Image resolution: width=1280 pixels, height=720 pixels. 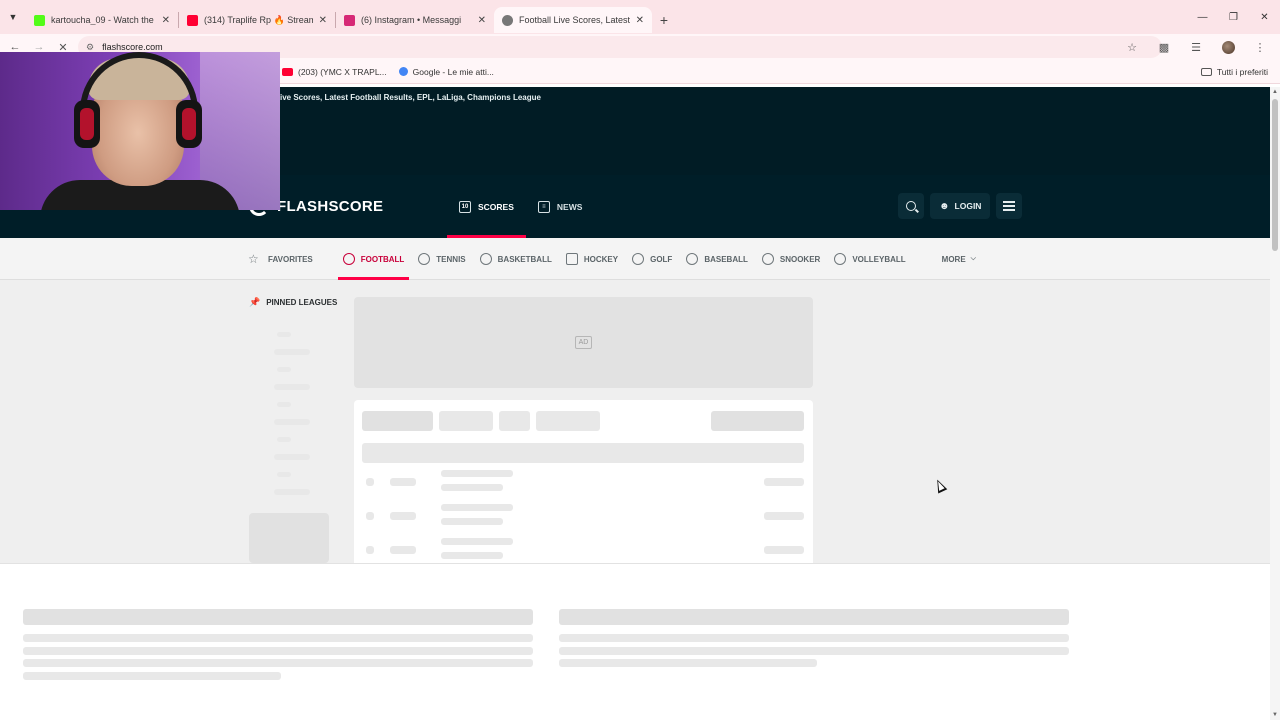 What do you see at coordinates (278, 617) in the screenshot?
I see `skeleton-heading` at bounding box center [278, 617].